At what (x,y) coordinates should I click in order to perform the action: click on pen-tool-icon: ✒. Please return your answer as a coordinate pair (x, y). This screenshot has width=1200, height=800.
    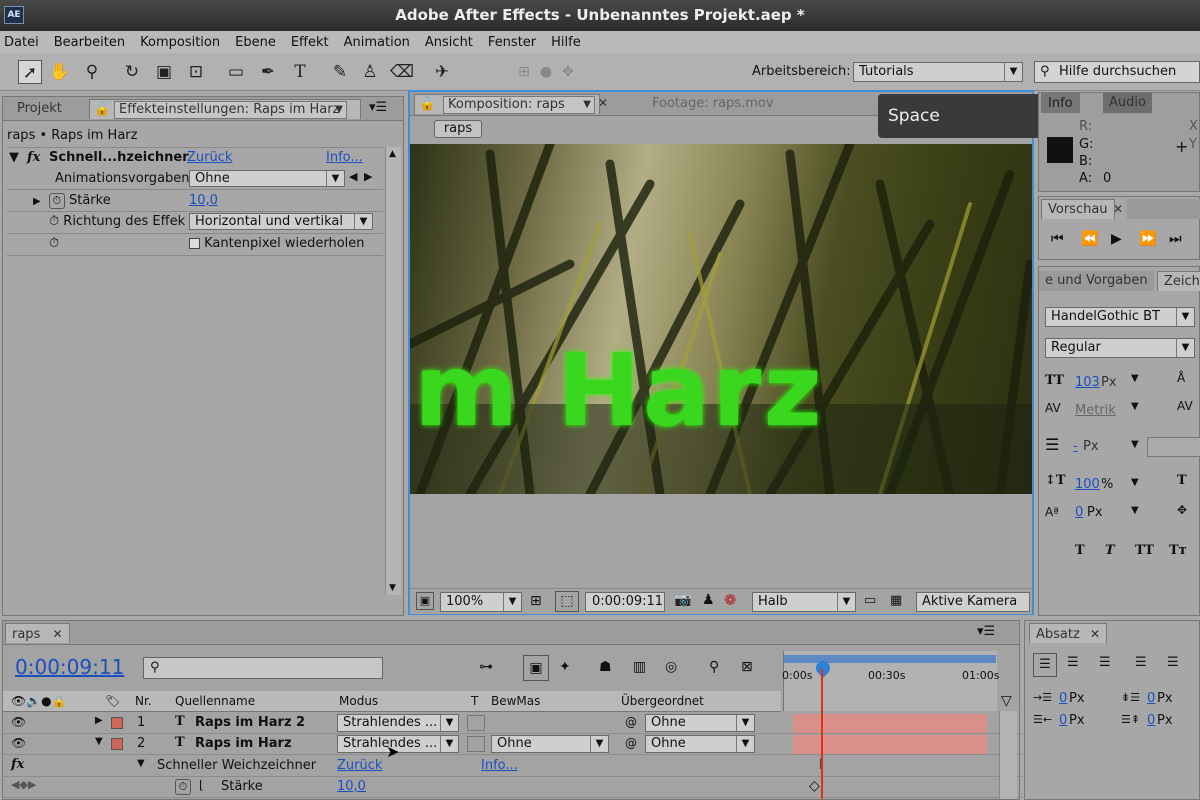
    Looking at the image, I should click on (268, 72).